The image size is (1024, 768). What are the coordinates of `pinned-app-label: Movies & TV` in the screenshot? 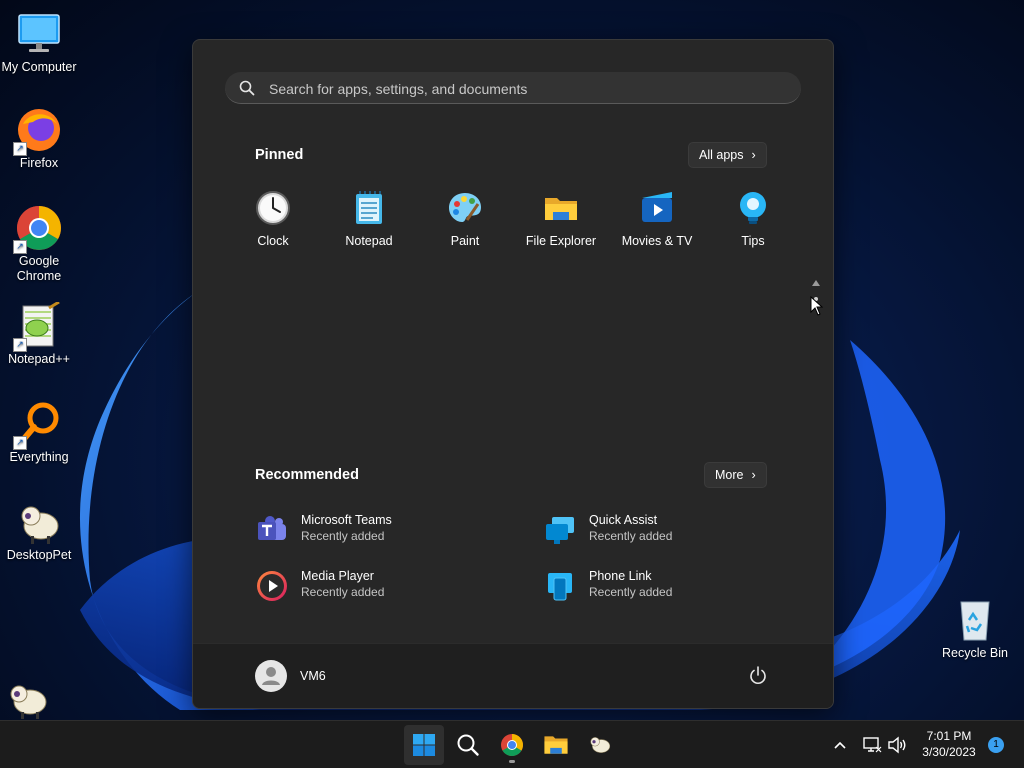 It's located at (657, 241).